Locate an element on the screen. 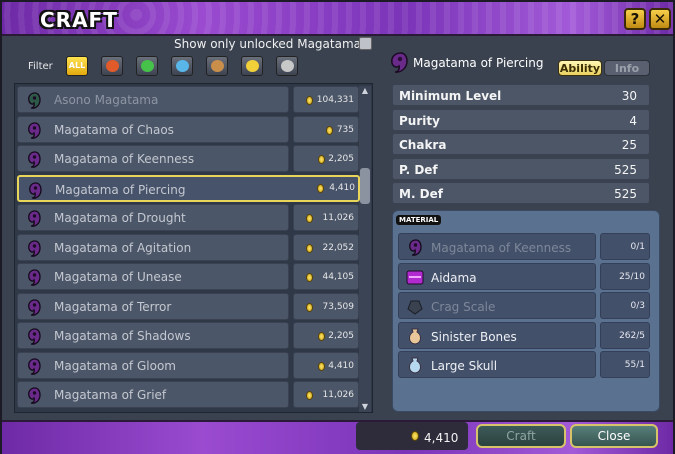 This screenshot has width=675, height=454. list-item: Magatama of Shadows 2,205 is located at coordinates (188, 335).